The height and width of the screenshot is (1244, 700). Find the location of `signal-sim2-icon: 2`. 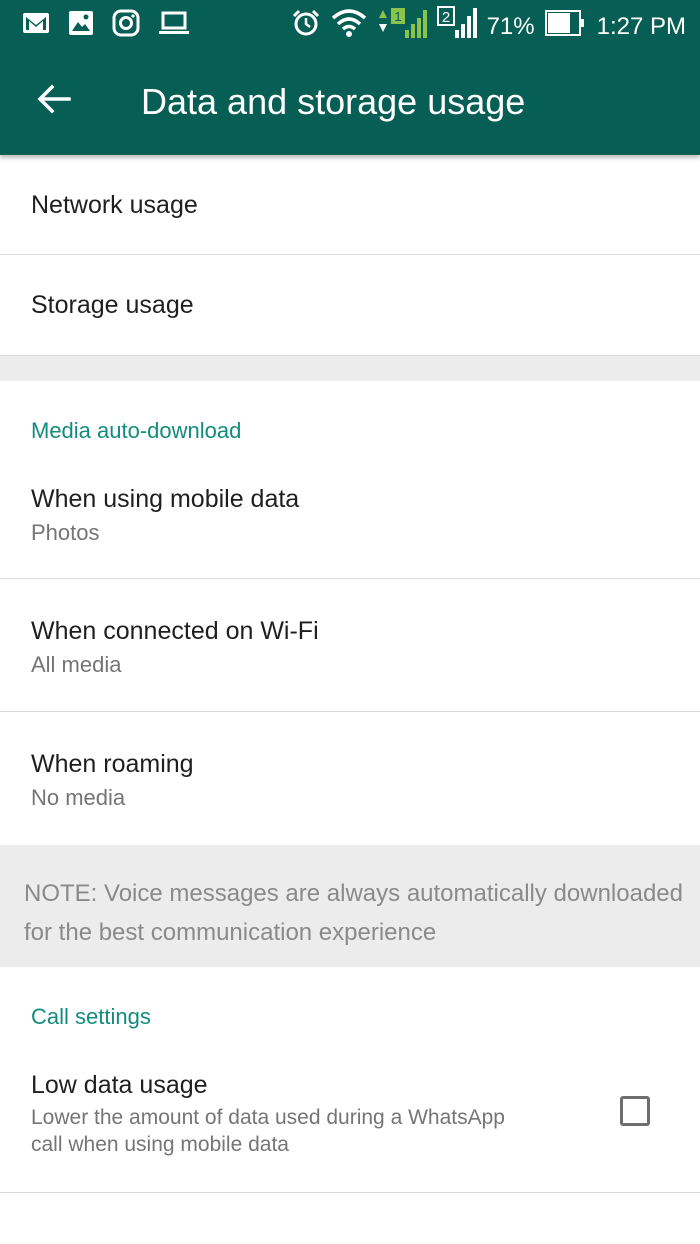

signal-sim2-icon: 2 is located at coordinates (456, 26).